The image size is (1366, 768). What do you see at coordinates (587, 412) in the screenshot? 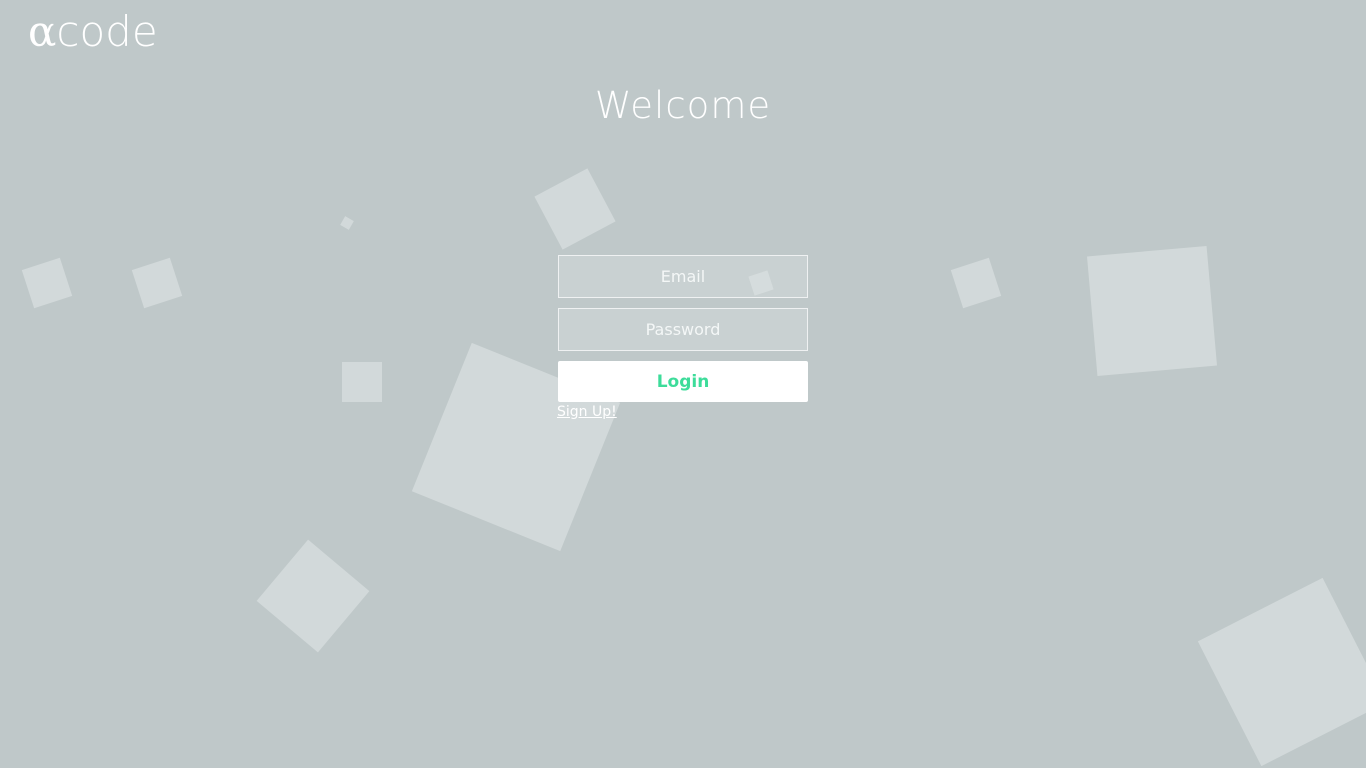
I see `sign-up-link: Sign Up!` at bounding box center [587, 412].